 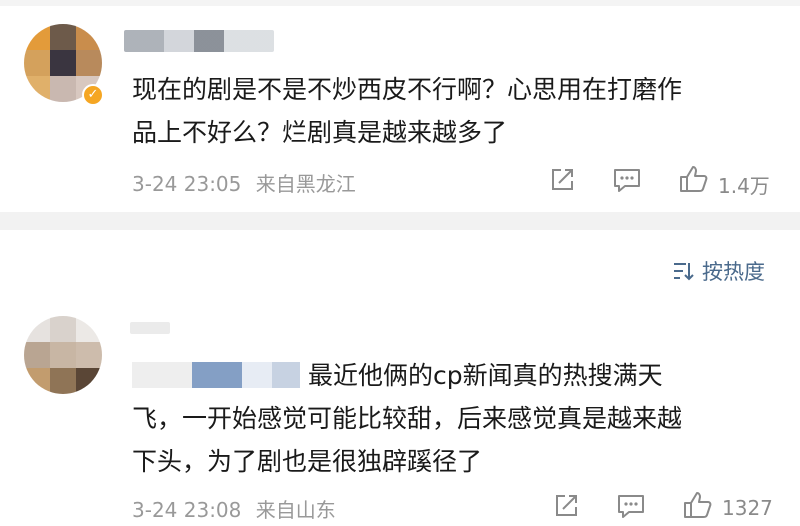 I want to click on avatar, so click(x=63, y=355).